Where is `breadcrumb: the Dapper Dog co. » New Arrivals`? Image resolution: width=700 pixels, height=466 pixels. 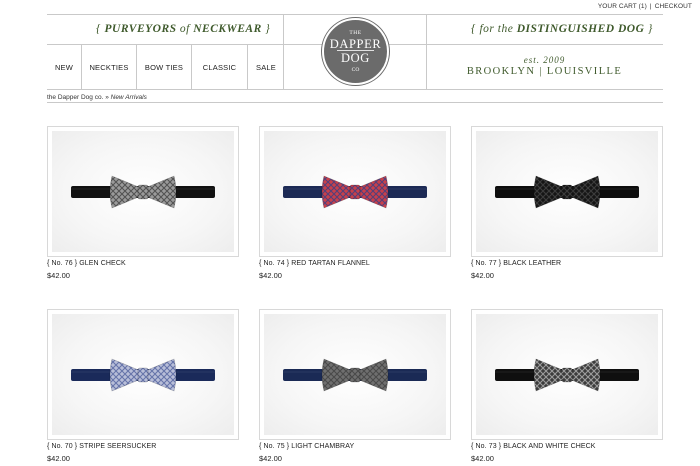
breadcrumb: the Dapper Dog co. » New Arrivals is located at coordinates (97, 97).